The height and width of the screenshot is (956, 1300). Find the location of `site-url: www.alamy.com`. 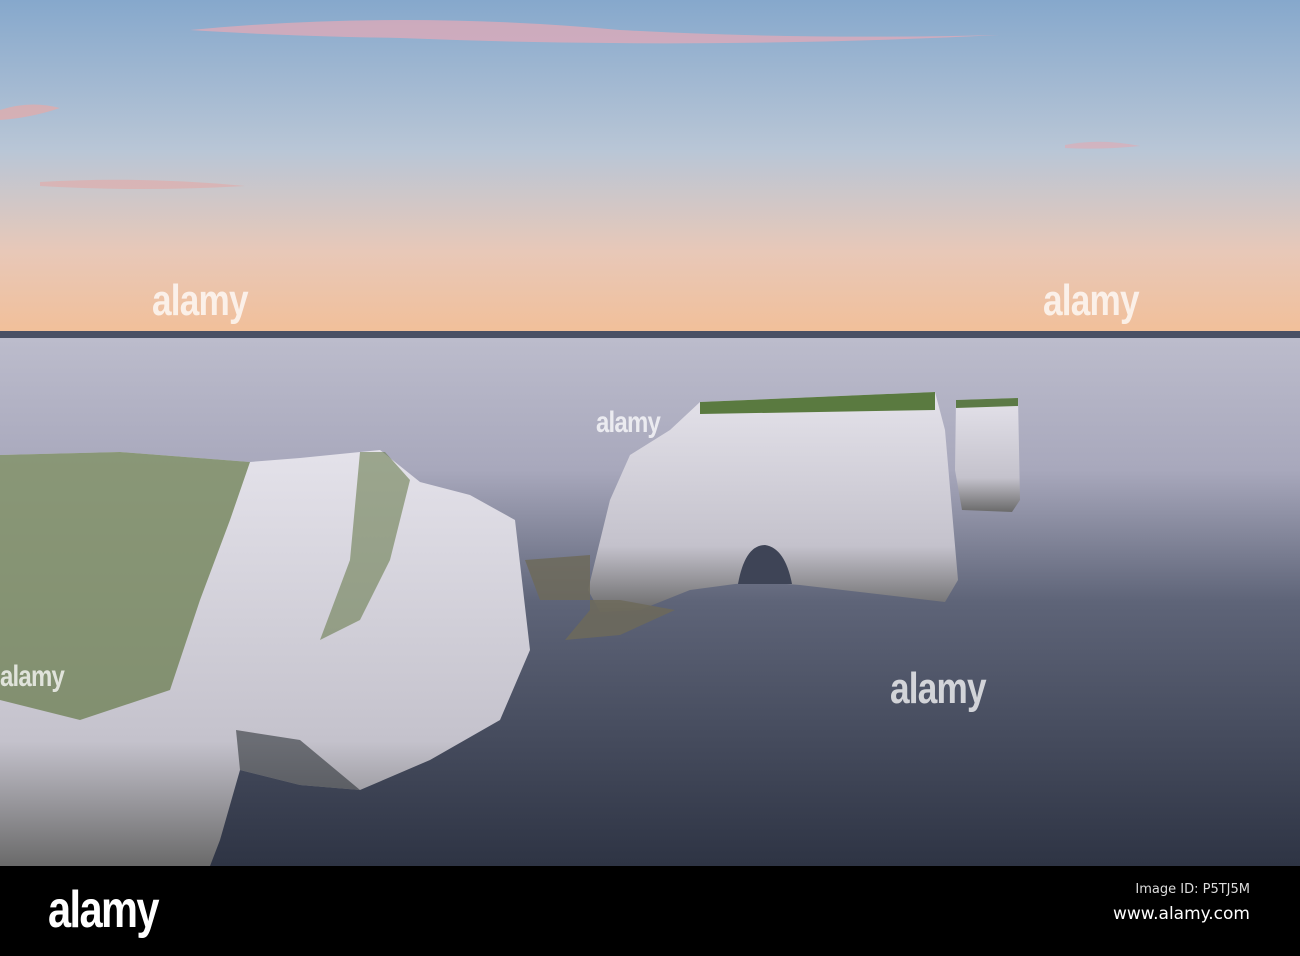

site-url: www.alamy.com is located at coordinates (1181, 914).